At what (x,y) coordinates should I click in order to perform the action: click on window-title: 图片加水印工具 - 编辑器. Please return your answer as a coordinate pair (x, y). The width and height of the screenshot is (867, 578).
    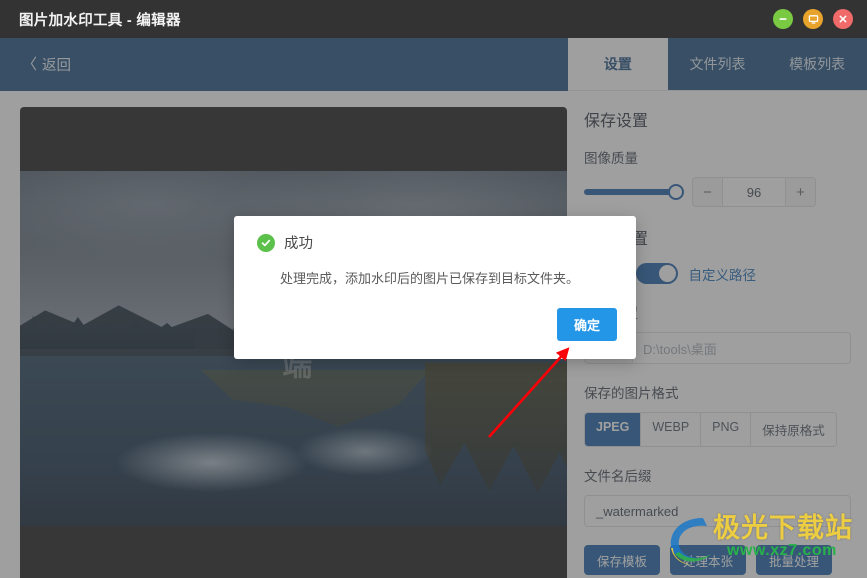
    Looking at the image, I should click on (100, 20).